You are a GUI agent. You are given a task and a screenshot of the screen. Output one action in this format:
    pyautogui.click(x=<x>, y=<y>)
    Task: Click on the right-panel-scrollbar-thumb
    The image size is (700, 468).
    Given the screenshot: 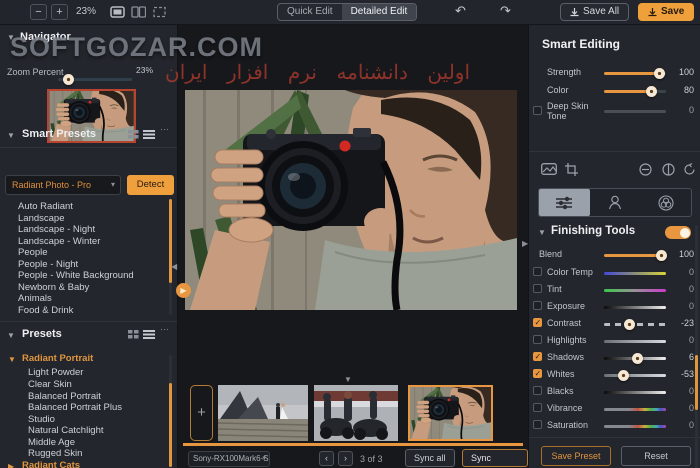 What is the action you would take?
    pyautogui.click(x=696, y=382)
    